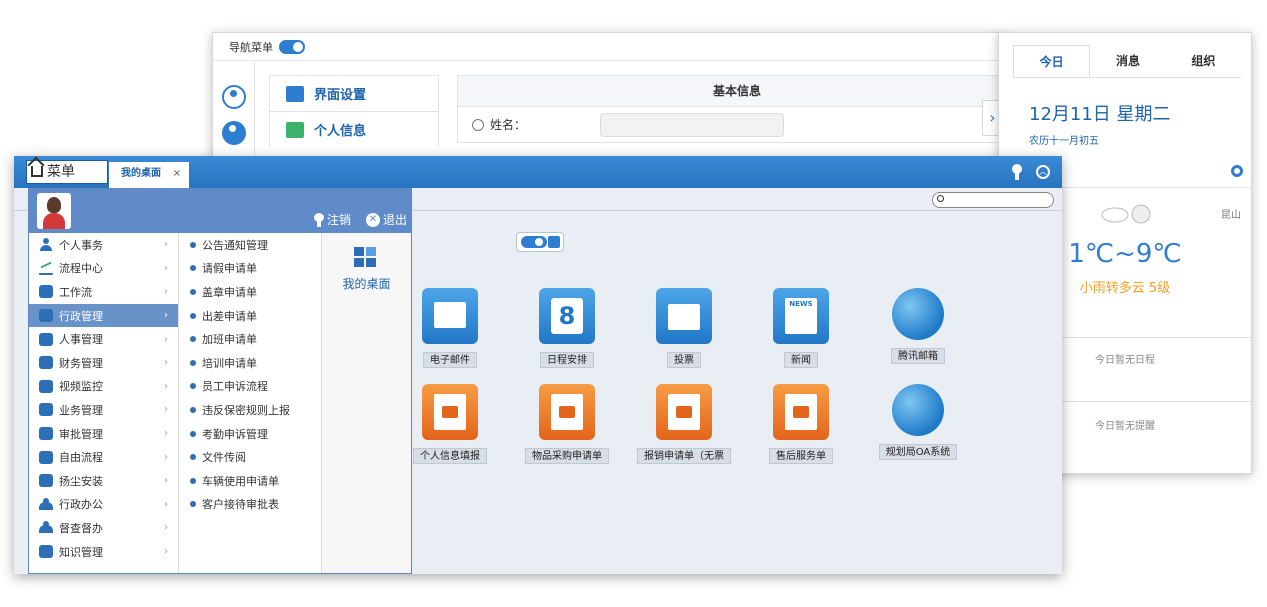 Image resolution: width=1267 pixels, height=607 pixels. What do you see at coordinates (103, 505) in the screenshot?
I see `category-item: 行政办公 ›` at bounding box center [103, 505].